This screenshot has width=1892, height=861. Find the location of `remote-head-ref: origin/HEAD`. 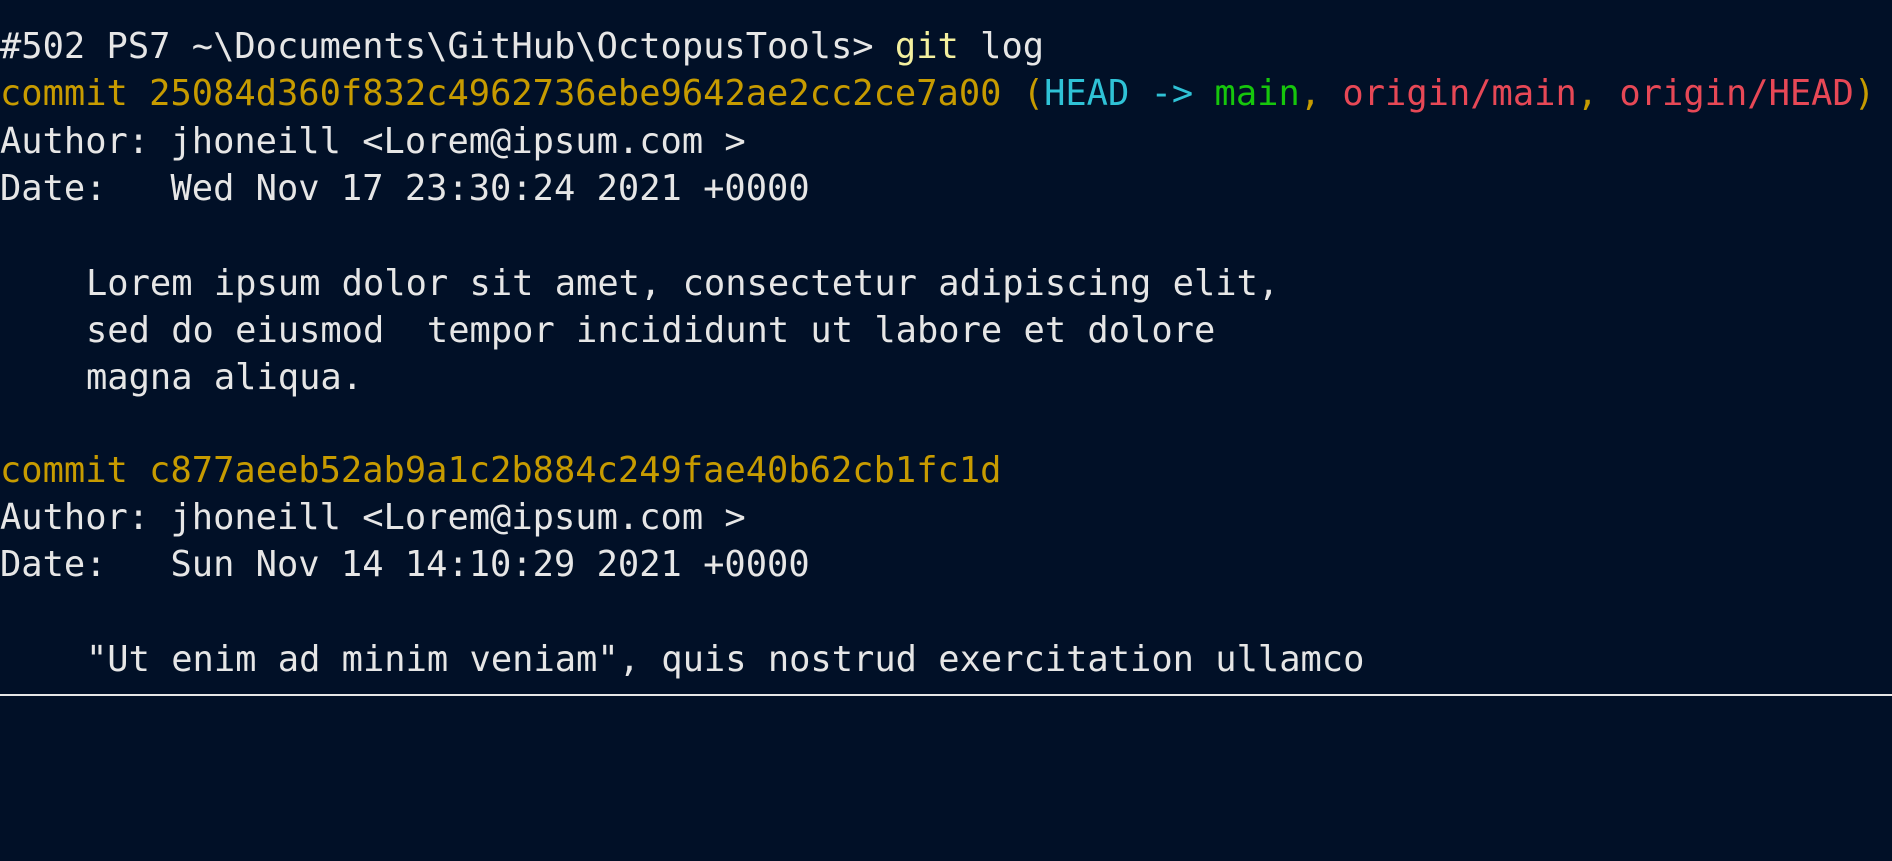

remote-head-ref: origin/HEAD is located at coordinates (1736, 93).